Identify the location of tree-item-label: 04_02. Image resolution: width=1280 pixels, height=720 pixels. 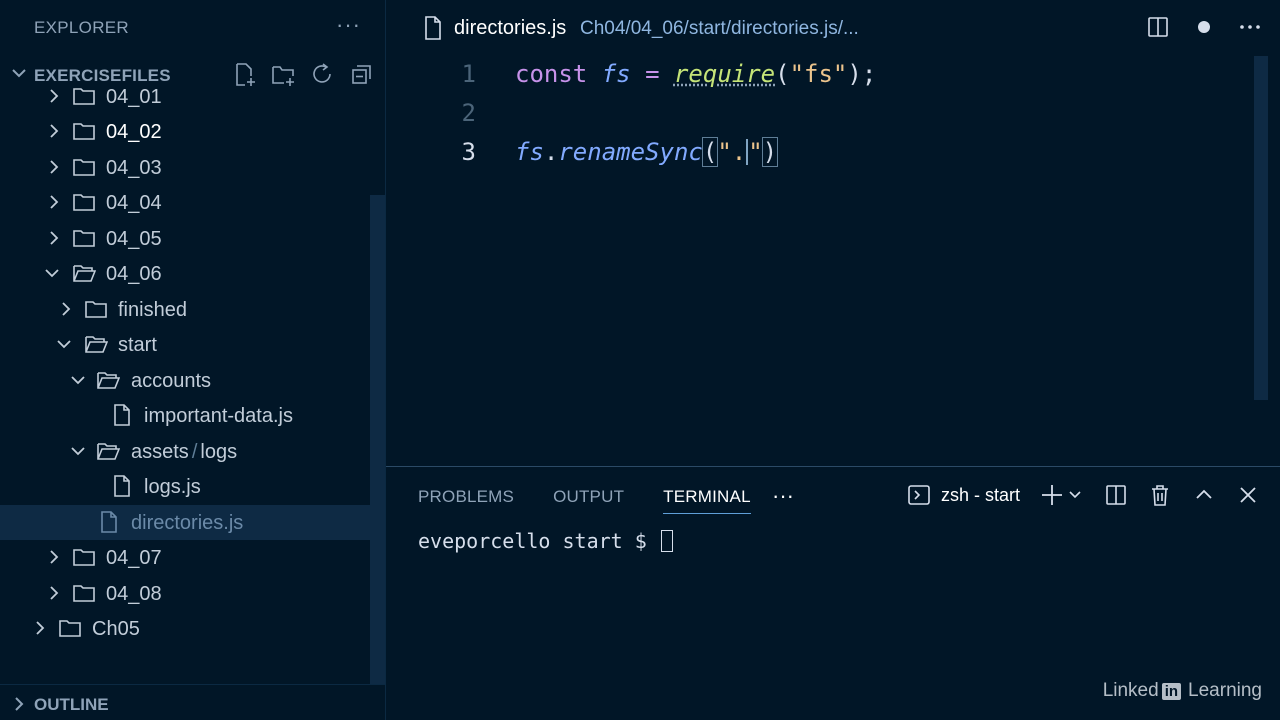
(134, 132).